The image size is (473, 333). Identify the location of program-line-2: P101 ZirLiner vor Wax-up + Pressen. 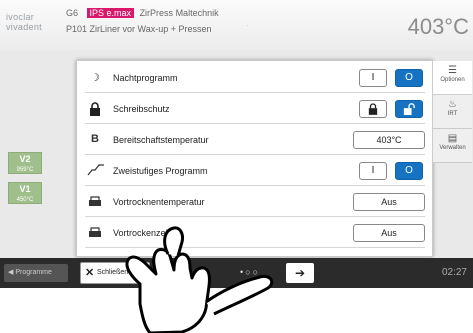
(139, 29).